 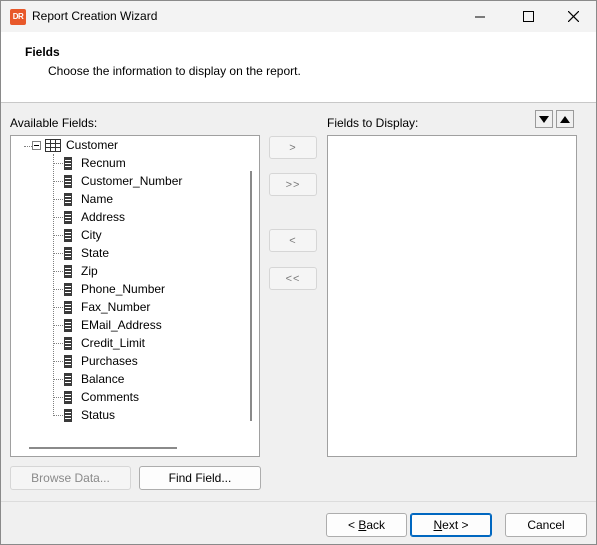 I want to click on table-icon, so click(x=53, y=145).